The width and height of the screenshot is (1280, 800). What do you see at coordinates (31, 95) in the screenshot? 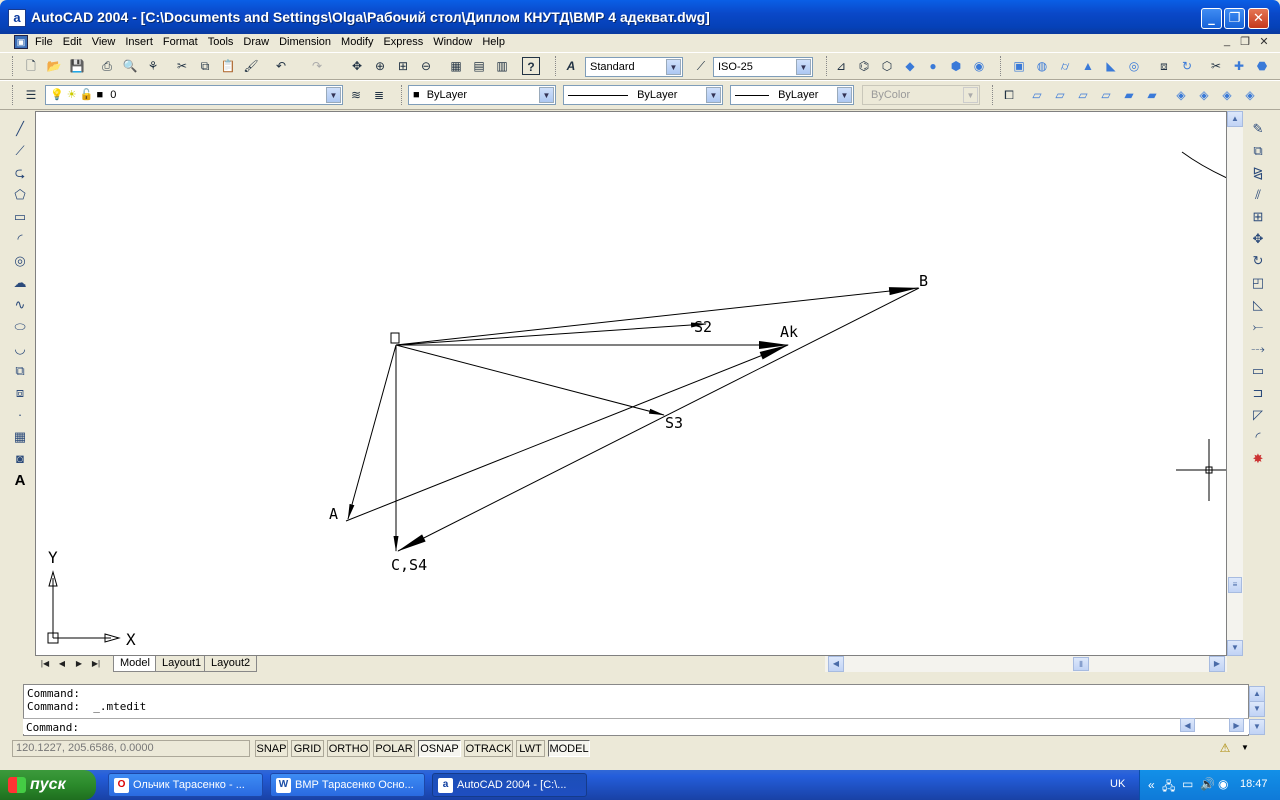
I see `layer-manager-icon: ☰` at bounding box center [31, 95].